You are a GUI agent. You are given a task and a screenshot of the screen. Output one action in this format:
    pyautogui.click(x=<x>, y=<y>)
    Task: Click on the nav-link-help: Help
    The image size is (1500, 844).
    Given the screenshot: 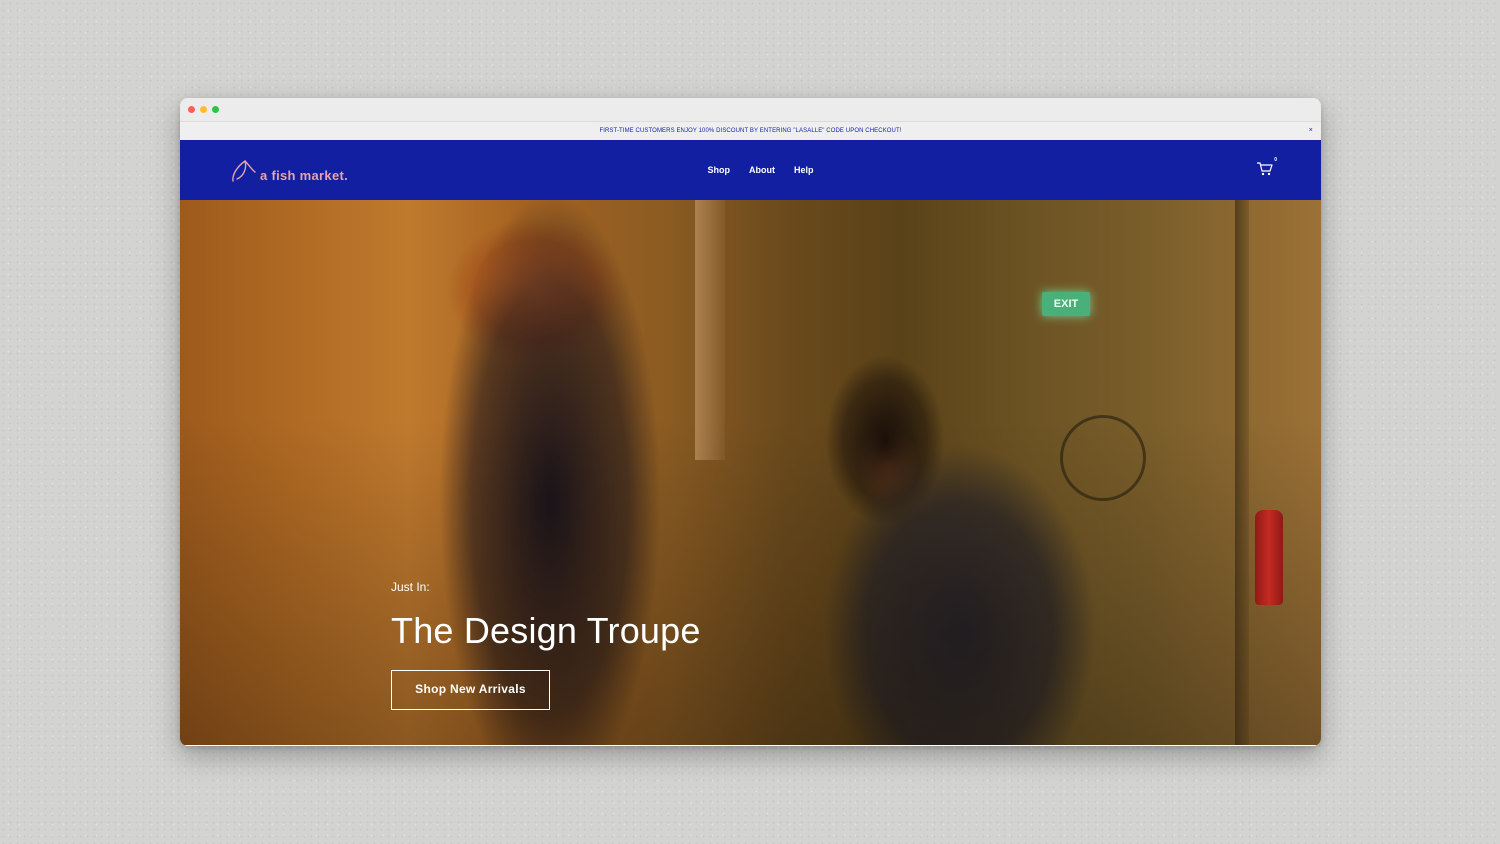 What is the action you would take?
    pyautogui.click(x=804, y=170)
    